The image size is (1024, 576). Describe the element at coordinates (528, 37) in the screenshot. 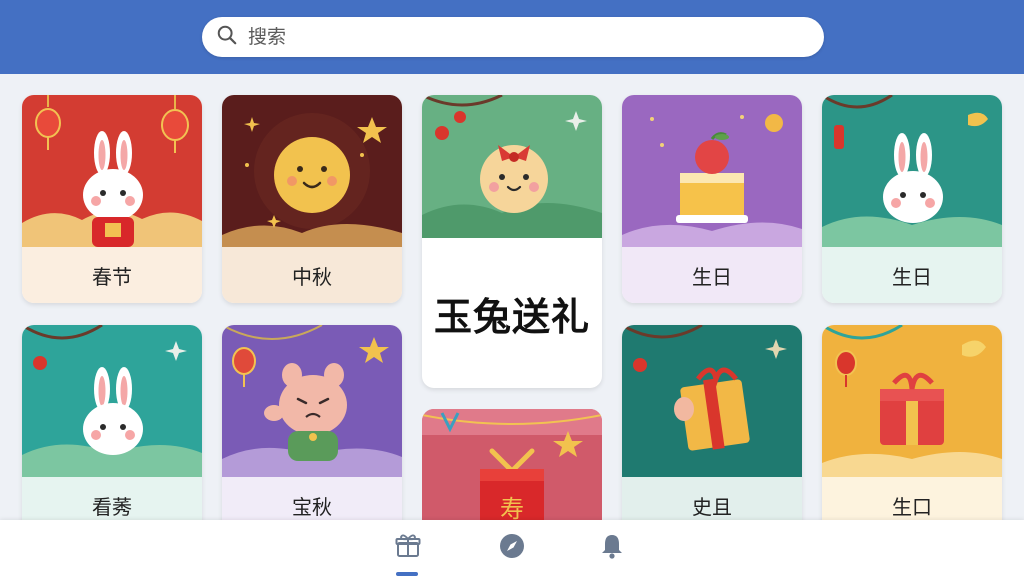

I see `search-input` at that location.